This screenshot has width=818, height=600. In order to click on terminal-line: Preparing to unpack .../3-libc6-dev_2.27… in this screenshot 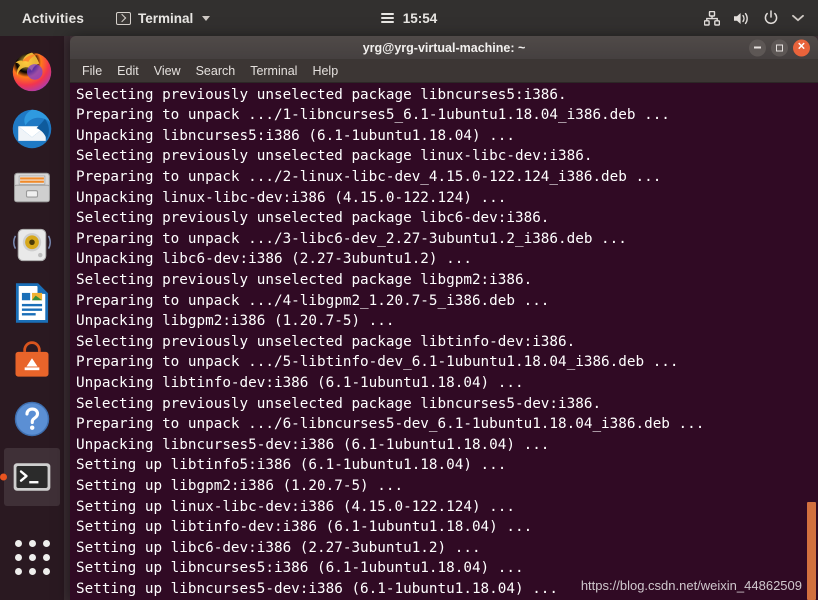, I will do `click(351, 238)`.